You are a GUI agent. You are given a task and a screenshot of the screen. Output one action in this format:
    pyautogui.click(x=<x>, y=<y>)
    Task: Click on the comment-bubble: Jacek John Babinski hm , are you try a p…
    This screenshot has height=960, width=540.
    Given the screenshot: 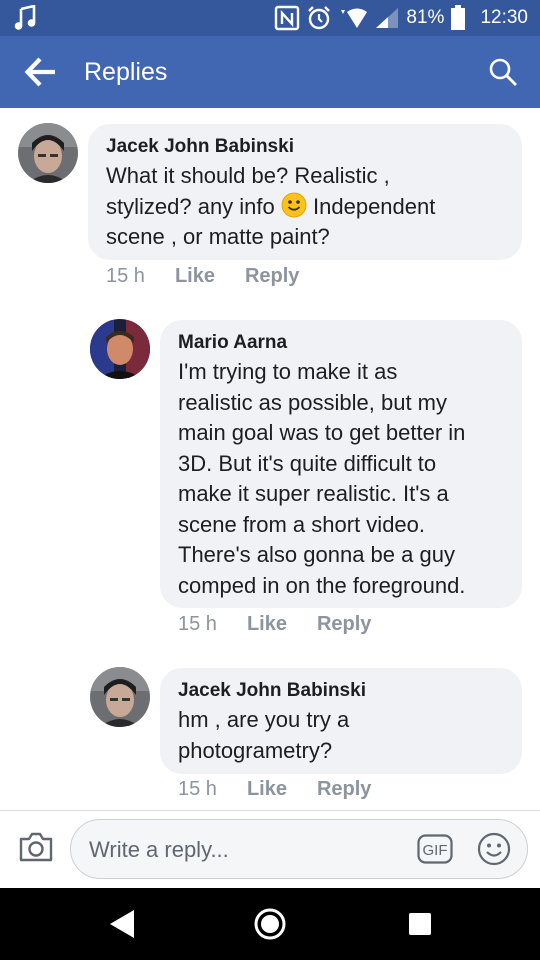 What is the action you would take?
    pyautogui.click(x=341, y=721)
    